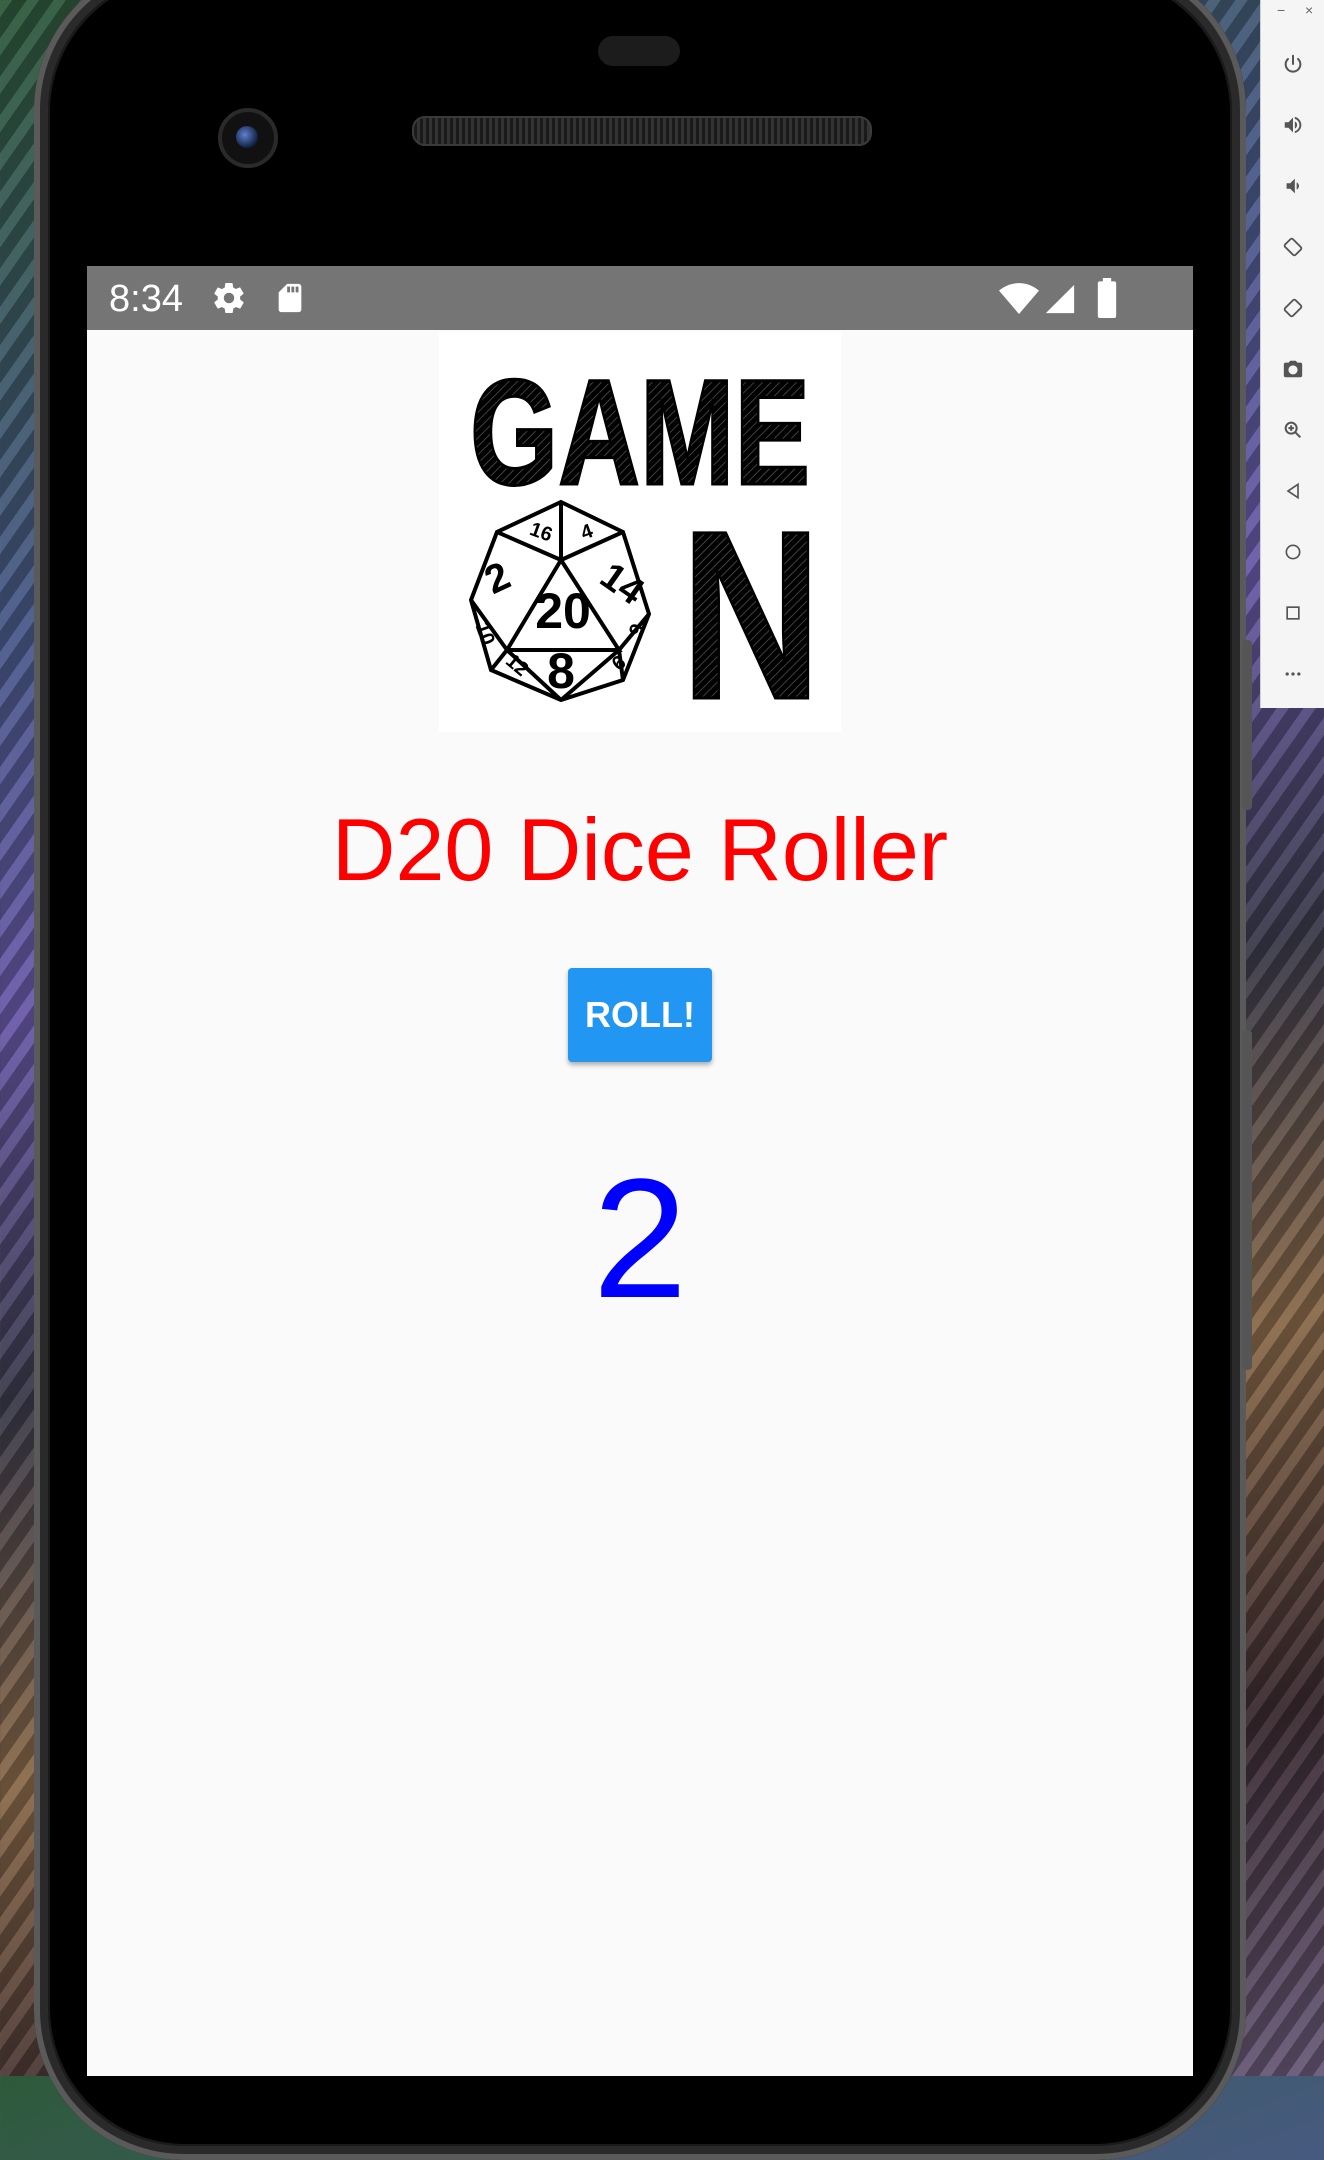 The image size is (1324, 2160). Describe the element at coordinates (1292, 186) in the screenshot. I see `volume-down-icon` at that location.